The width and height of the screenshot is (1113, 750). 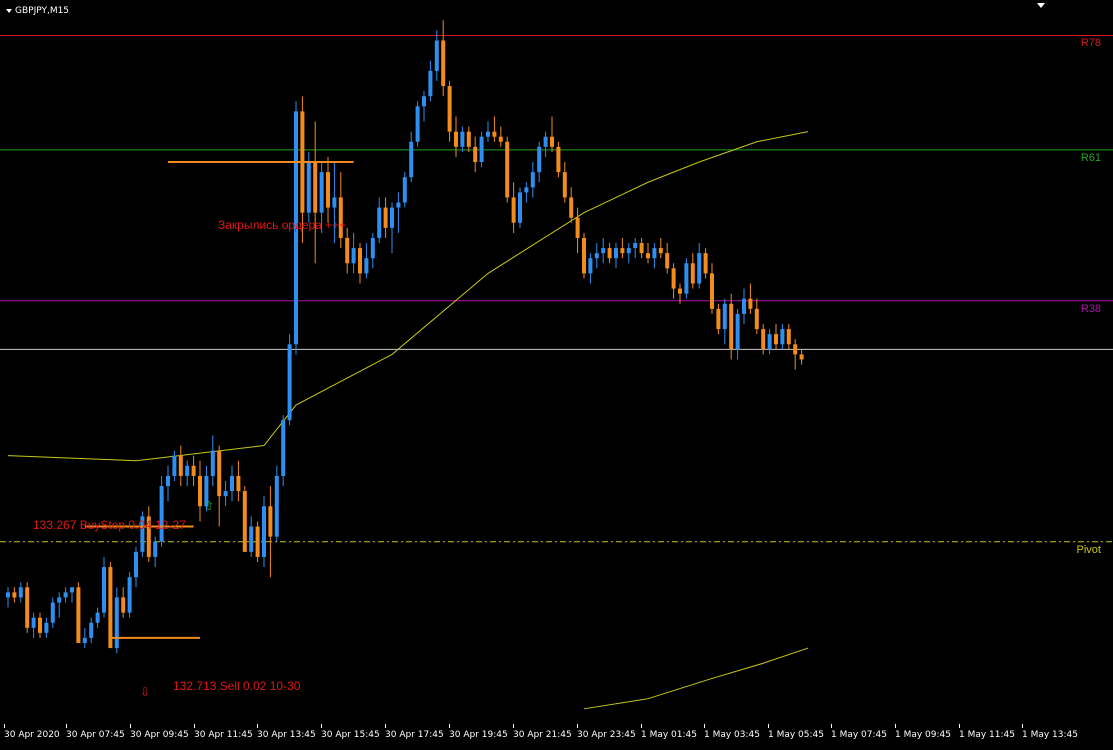 I want to click on level-label-r78: R78, so click(x=1090, y=43).